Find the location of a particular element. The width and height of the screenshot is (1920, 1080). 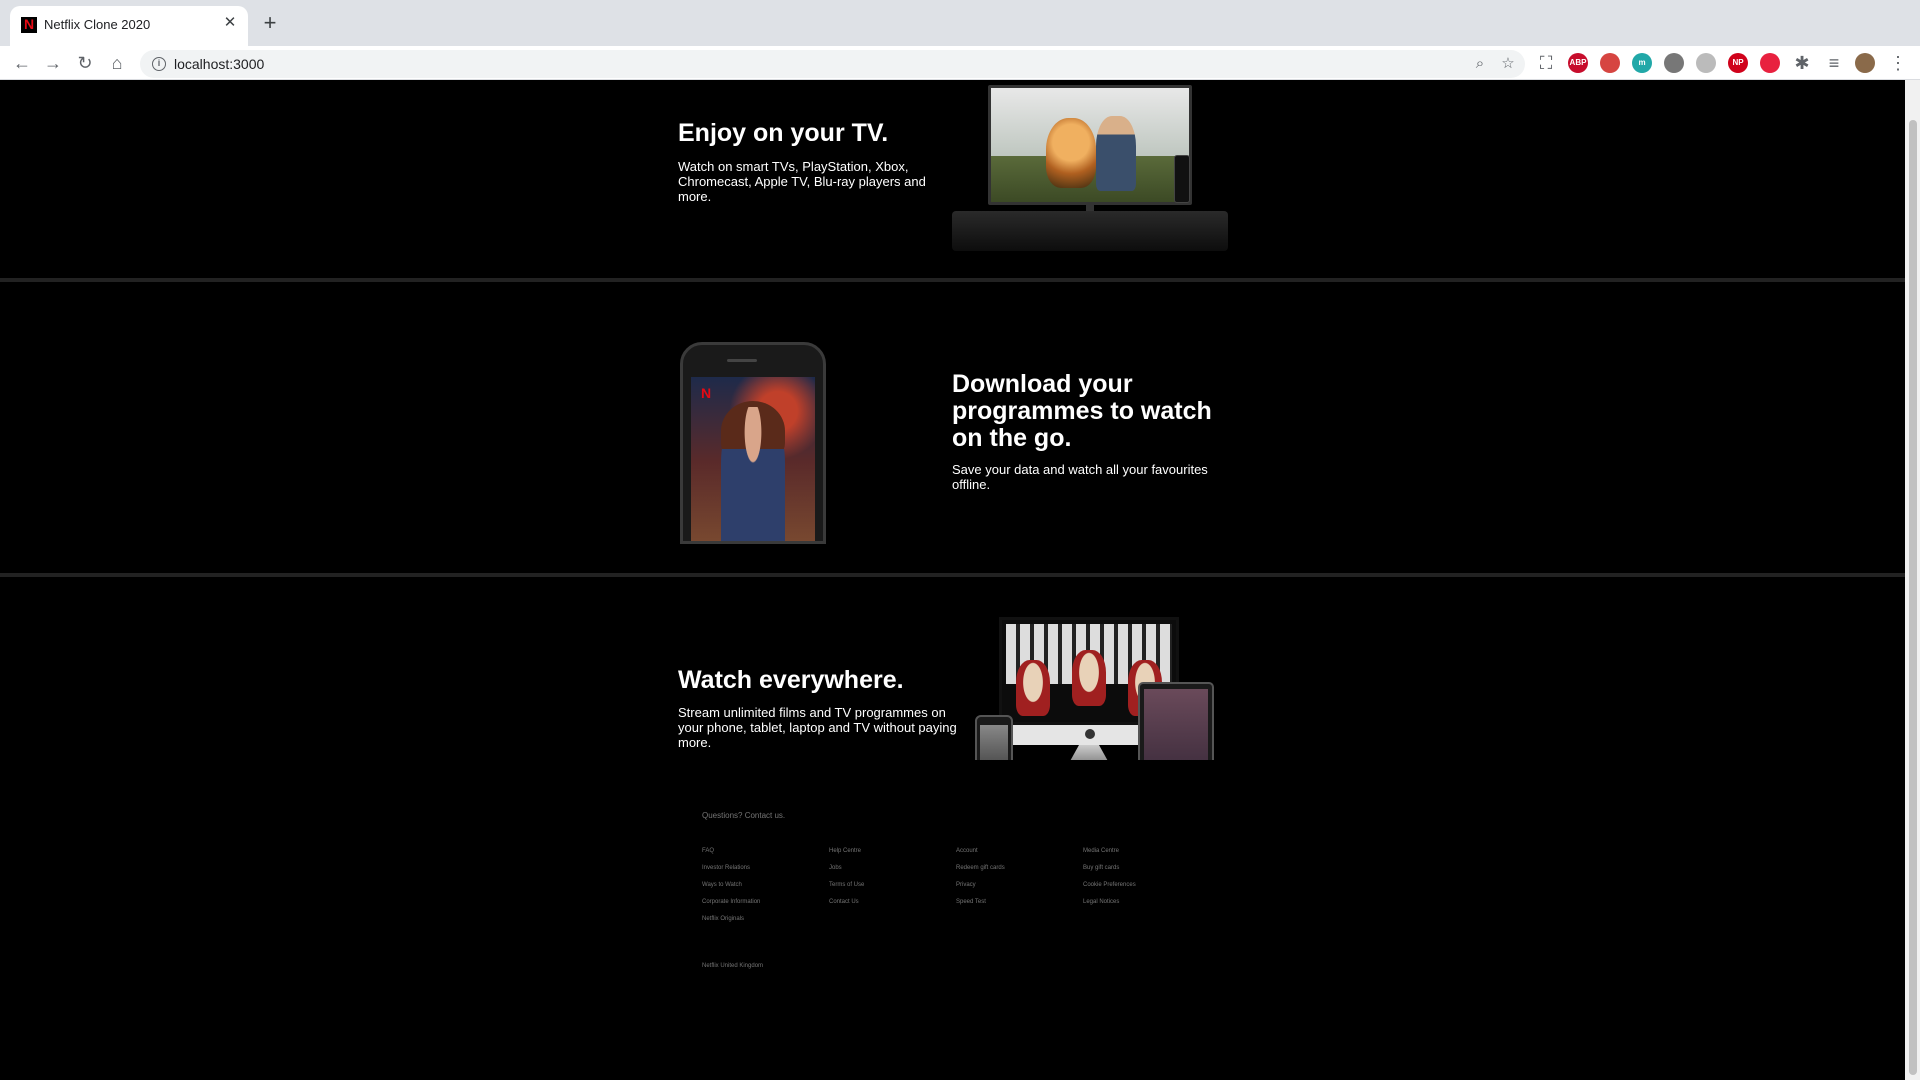

tab-close-icon: ✕ is located at coordinates (230, 23).